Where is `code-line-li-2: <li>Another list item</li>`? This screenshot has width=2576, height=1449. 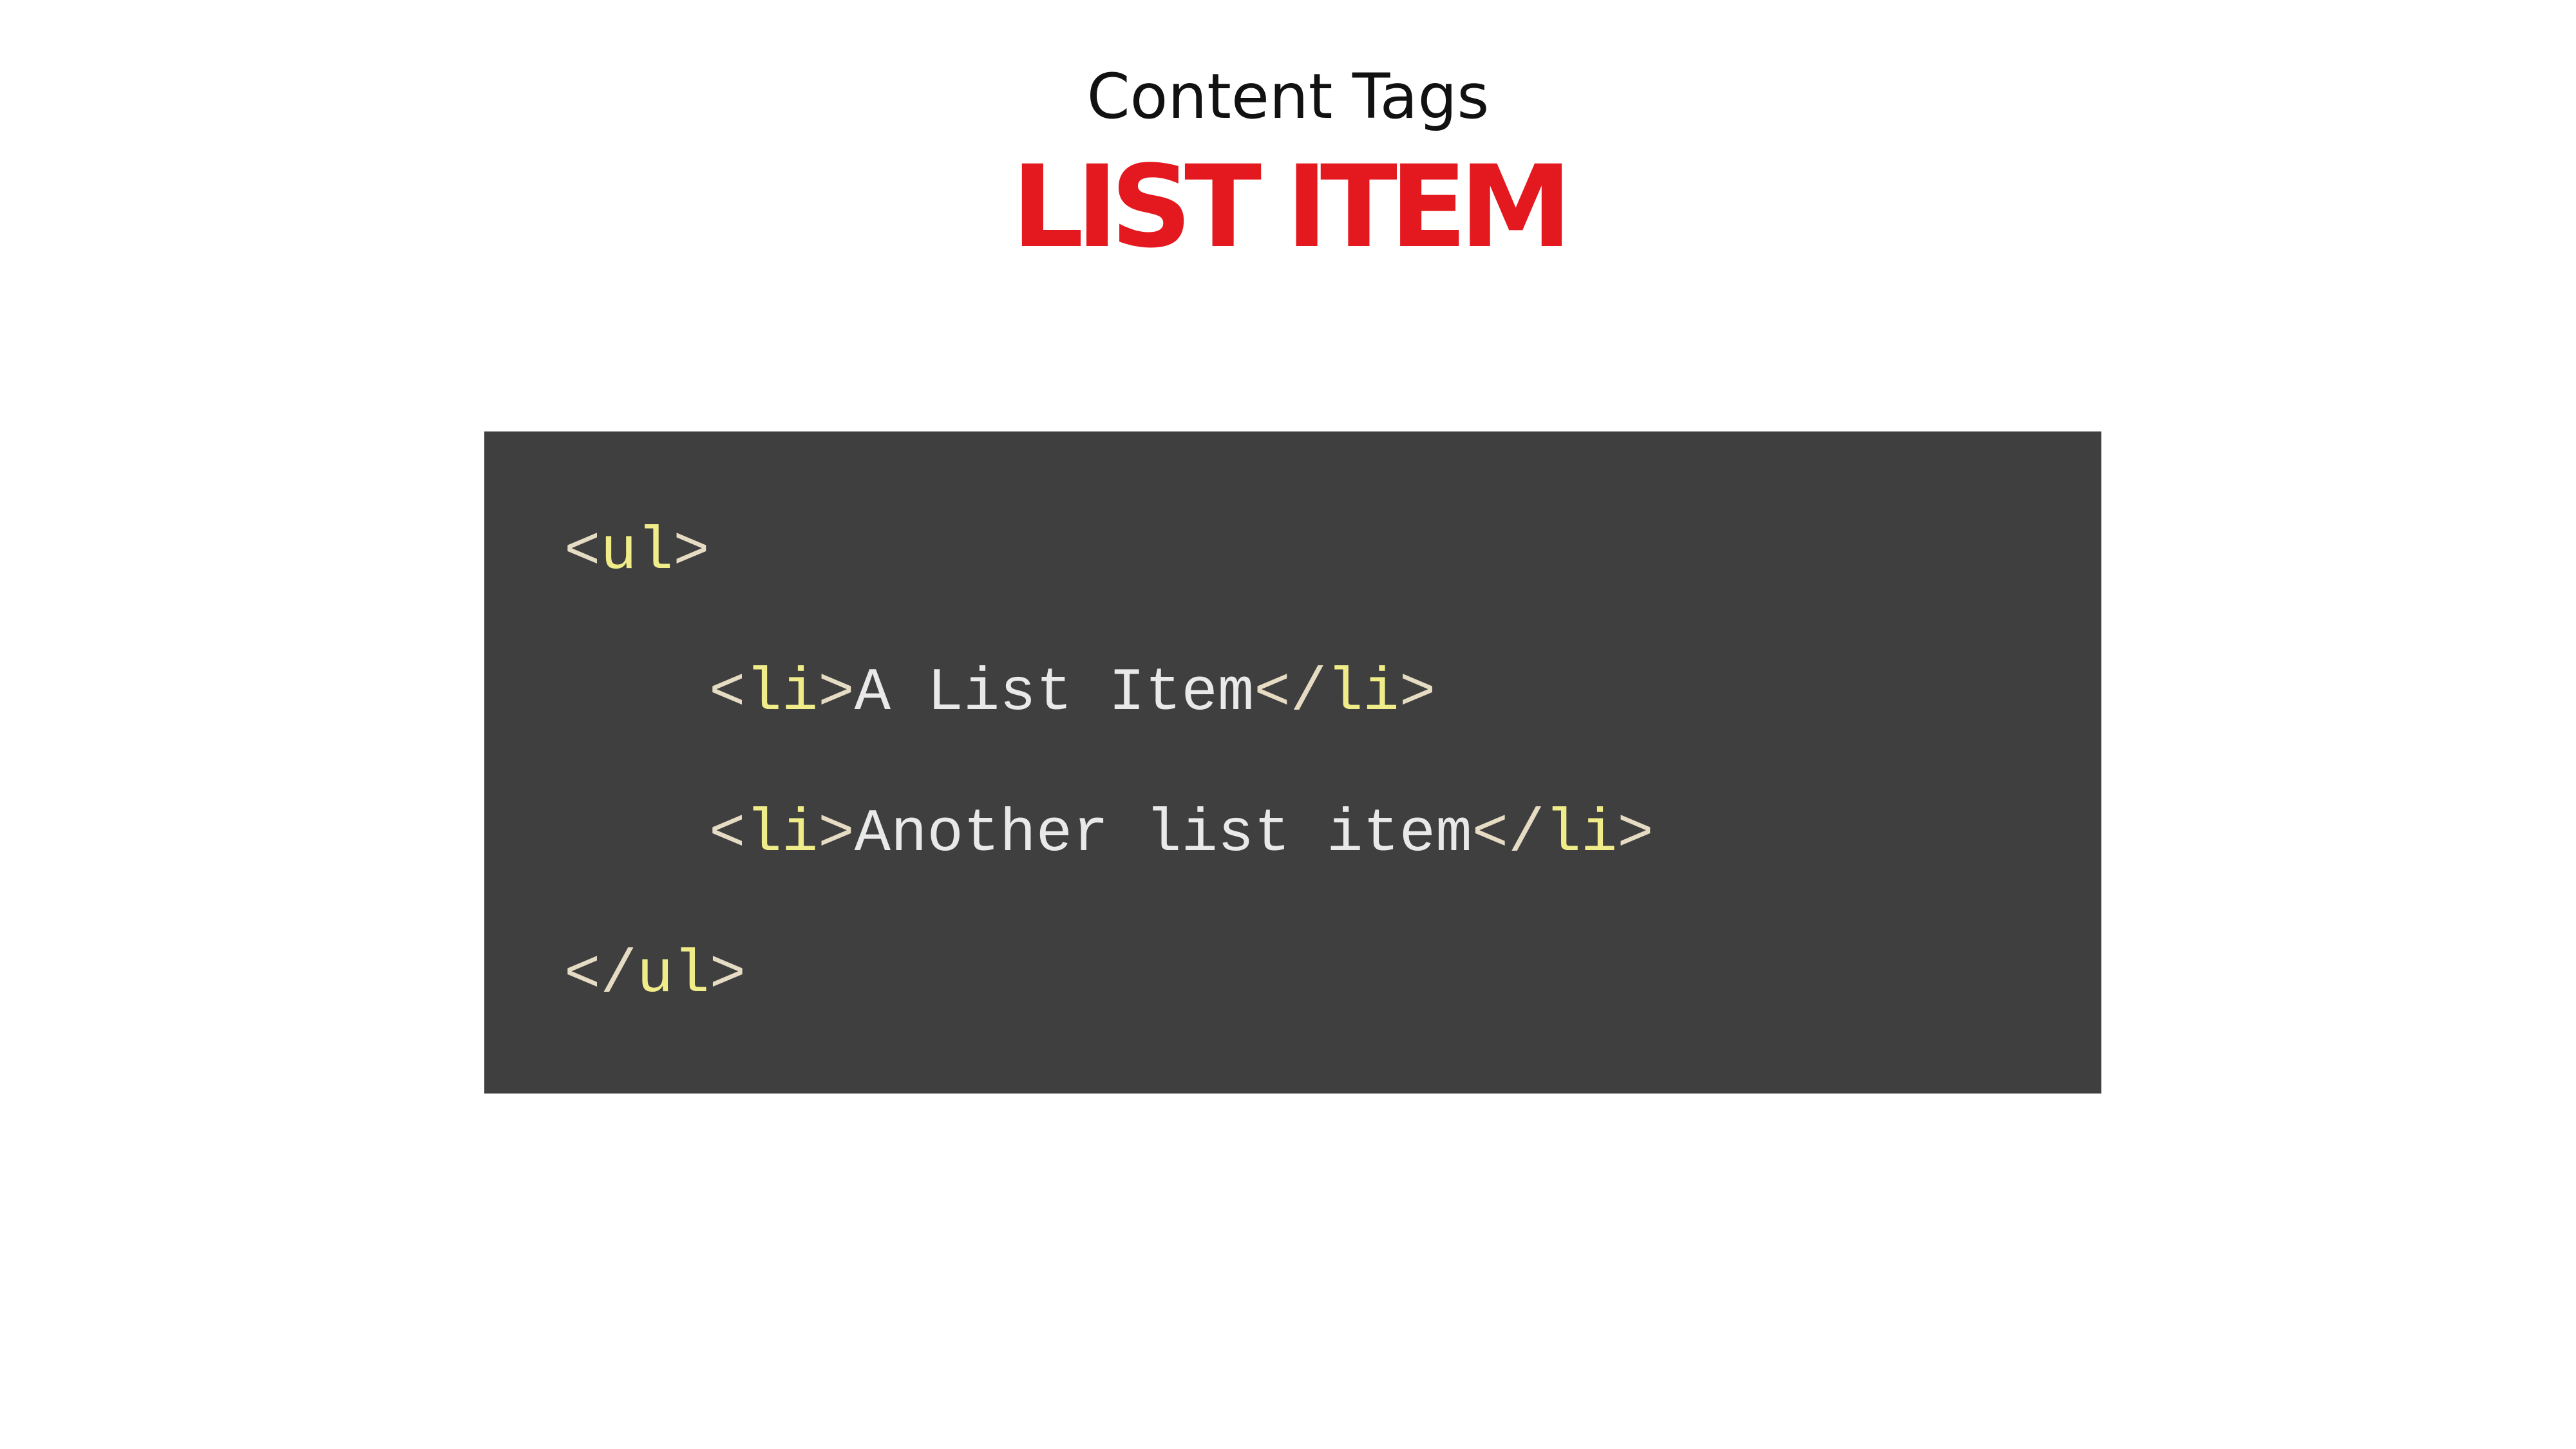
code-line-li-2: <li>Another list item</li> is located at coordinates (1181, 835).